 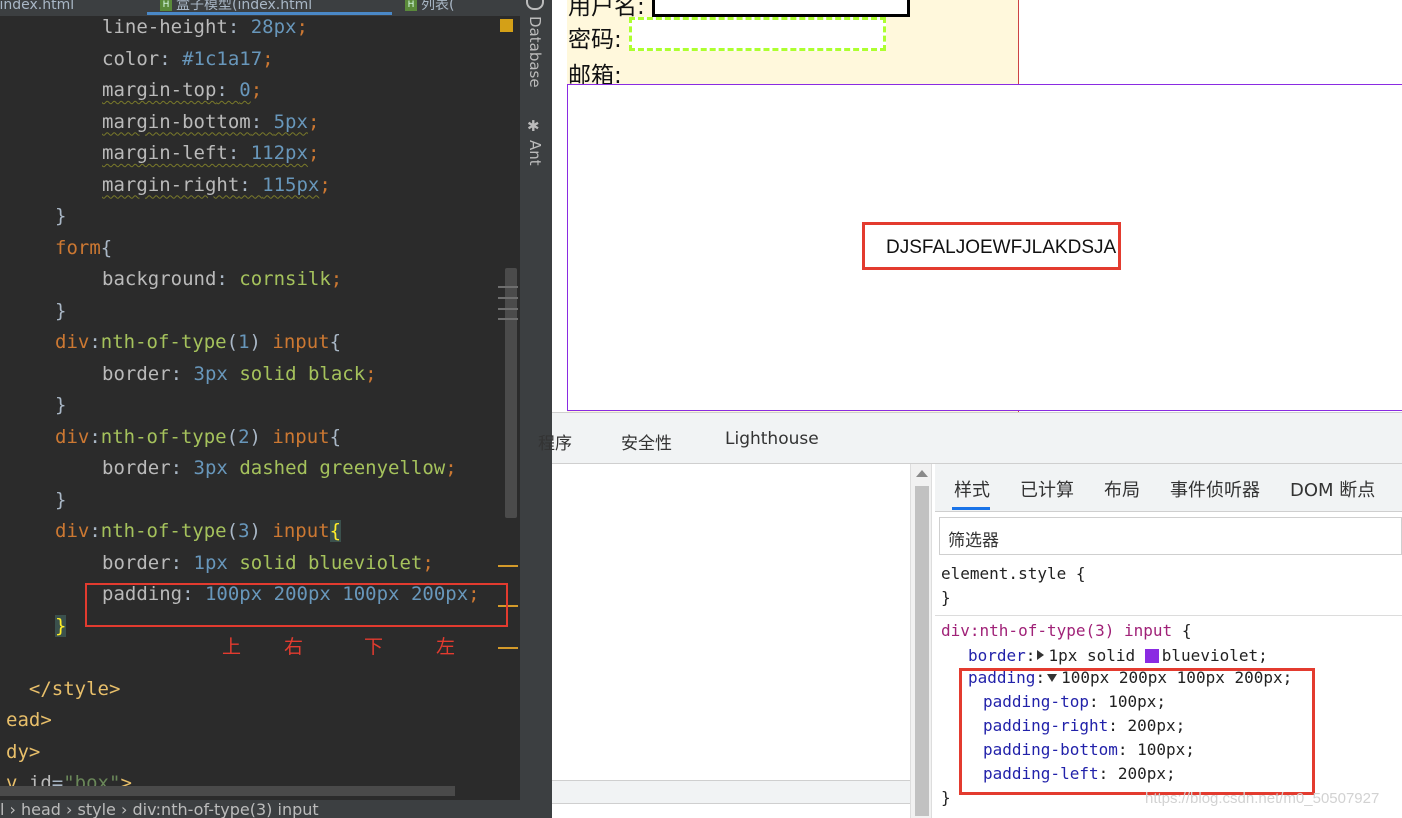 What do you see at coordinates (83, 252) in the screenshot?
I see `code-line: form{` at bounding box center [83, 252].